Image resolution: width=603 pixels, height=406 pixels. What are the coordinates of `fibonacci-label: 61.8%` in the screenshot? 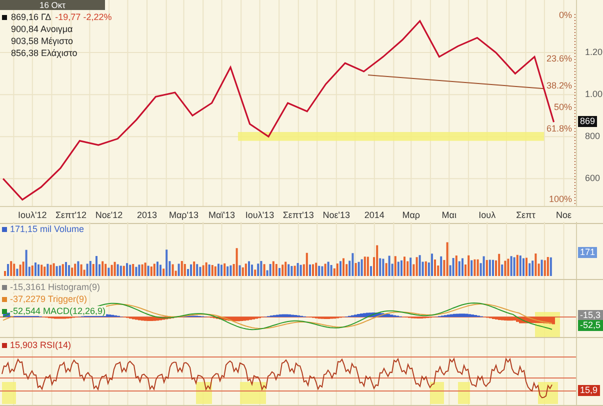 It's located at (559, 129).